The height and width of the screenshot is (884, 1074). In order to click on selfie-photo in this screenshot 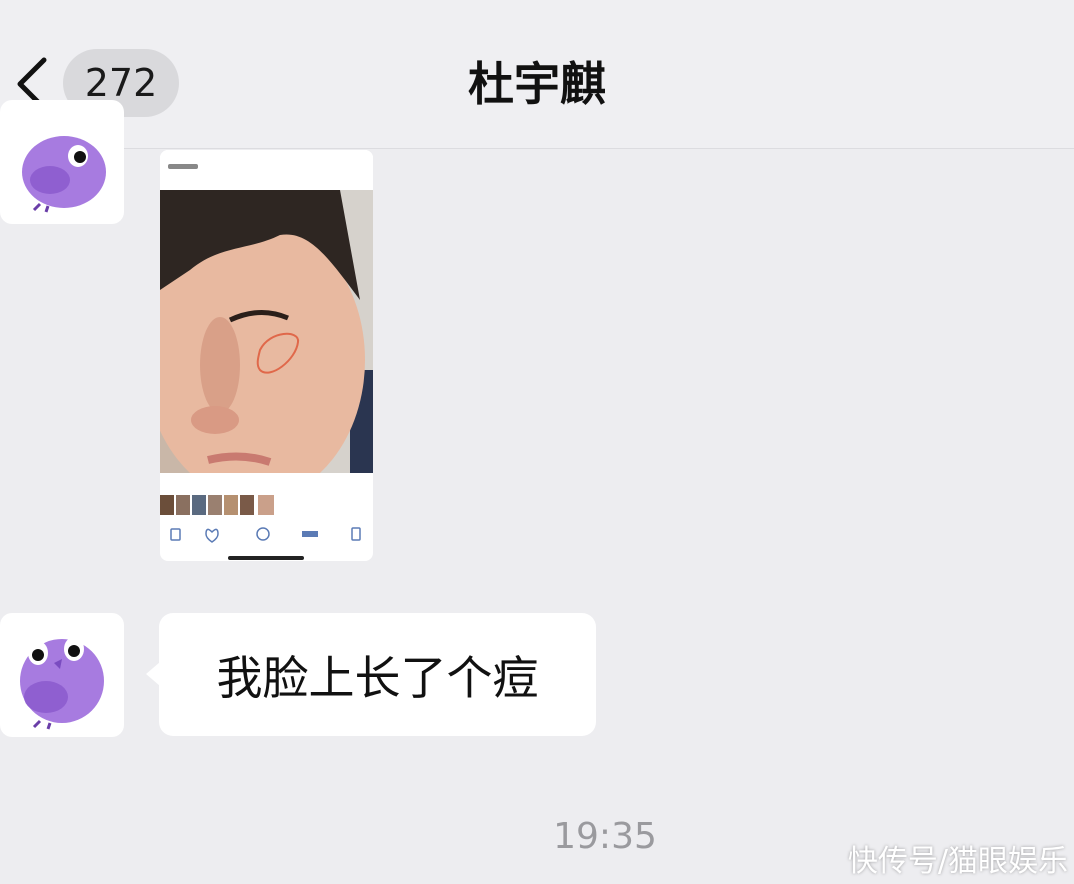, I will do `click(266, 331)`.